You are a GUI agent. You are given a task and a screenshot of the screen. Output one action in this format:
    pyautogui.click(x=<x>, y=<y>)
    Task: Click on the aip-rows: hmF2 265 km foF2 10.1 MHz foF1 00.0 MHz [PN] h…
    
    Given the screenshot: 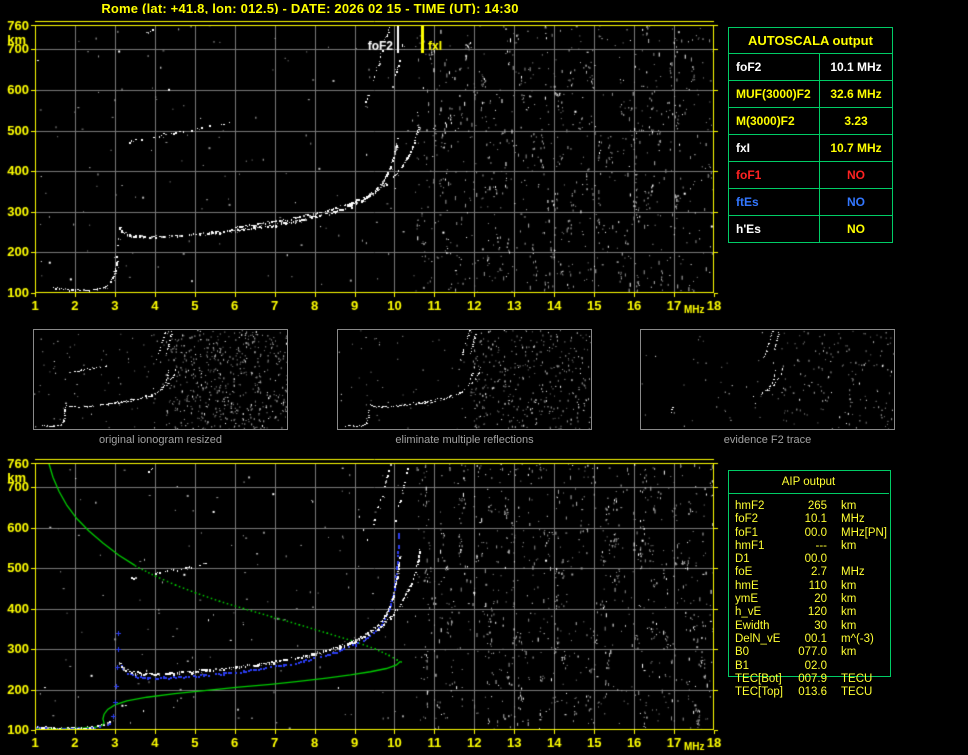 What is the action you would take?
    pyautogui.click(x=809, y=596)
    